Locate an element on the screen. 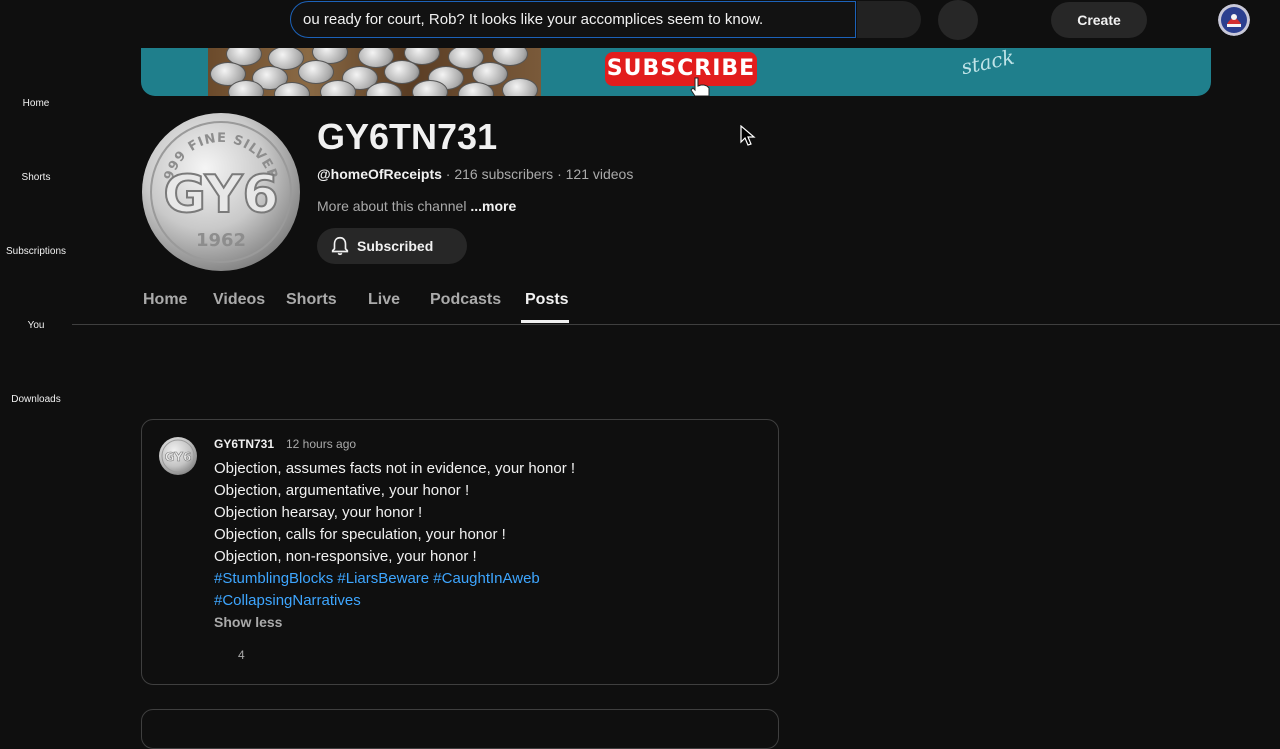 The image size is (1280, 749). channel-about-text: More about this channel is located at coordinates (392, 206).